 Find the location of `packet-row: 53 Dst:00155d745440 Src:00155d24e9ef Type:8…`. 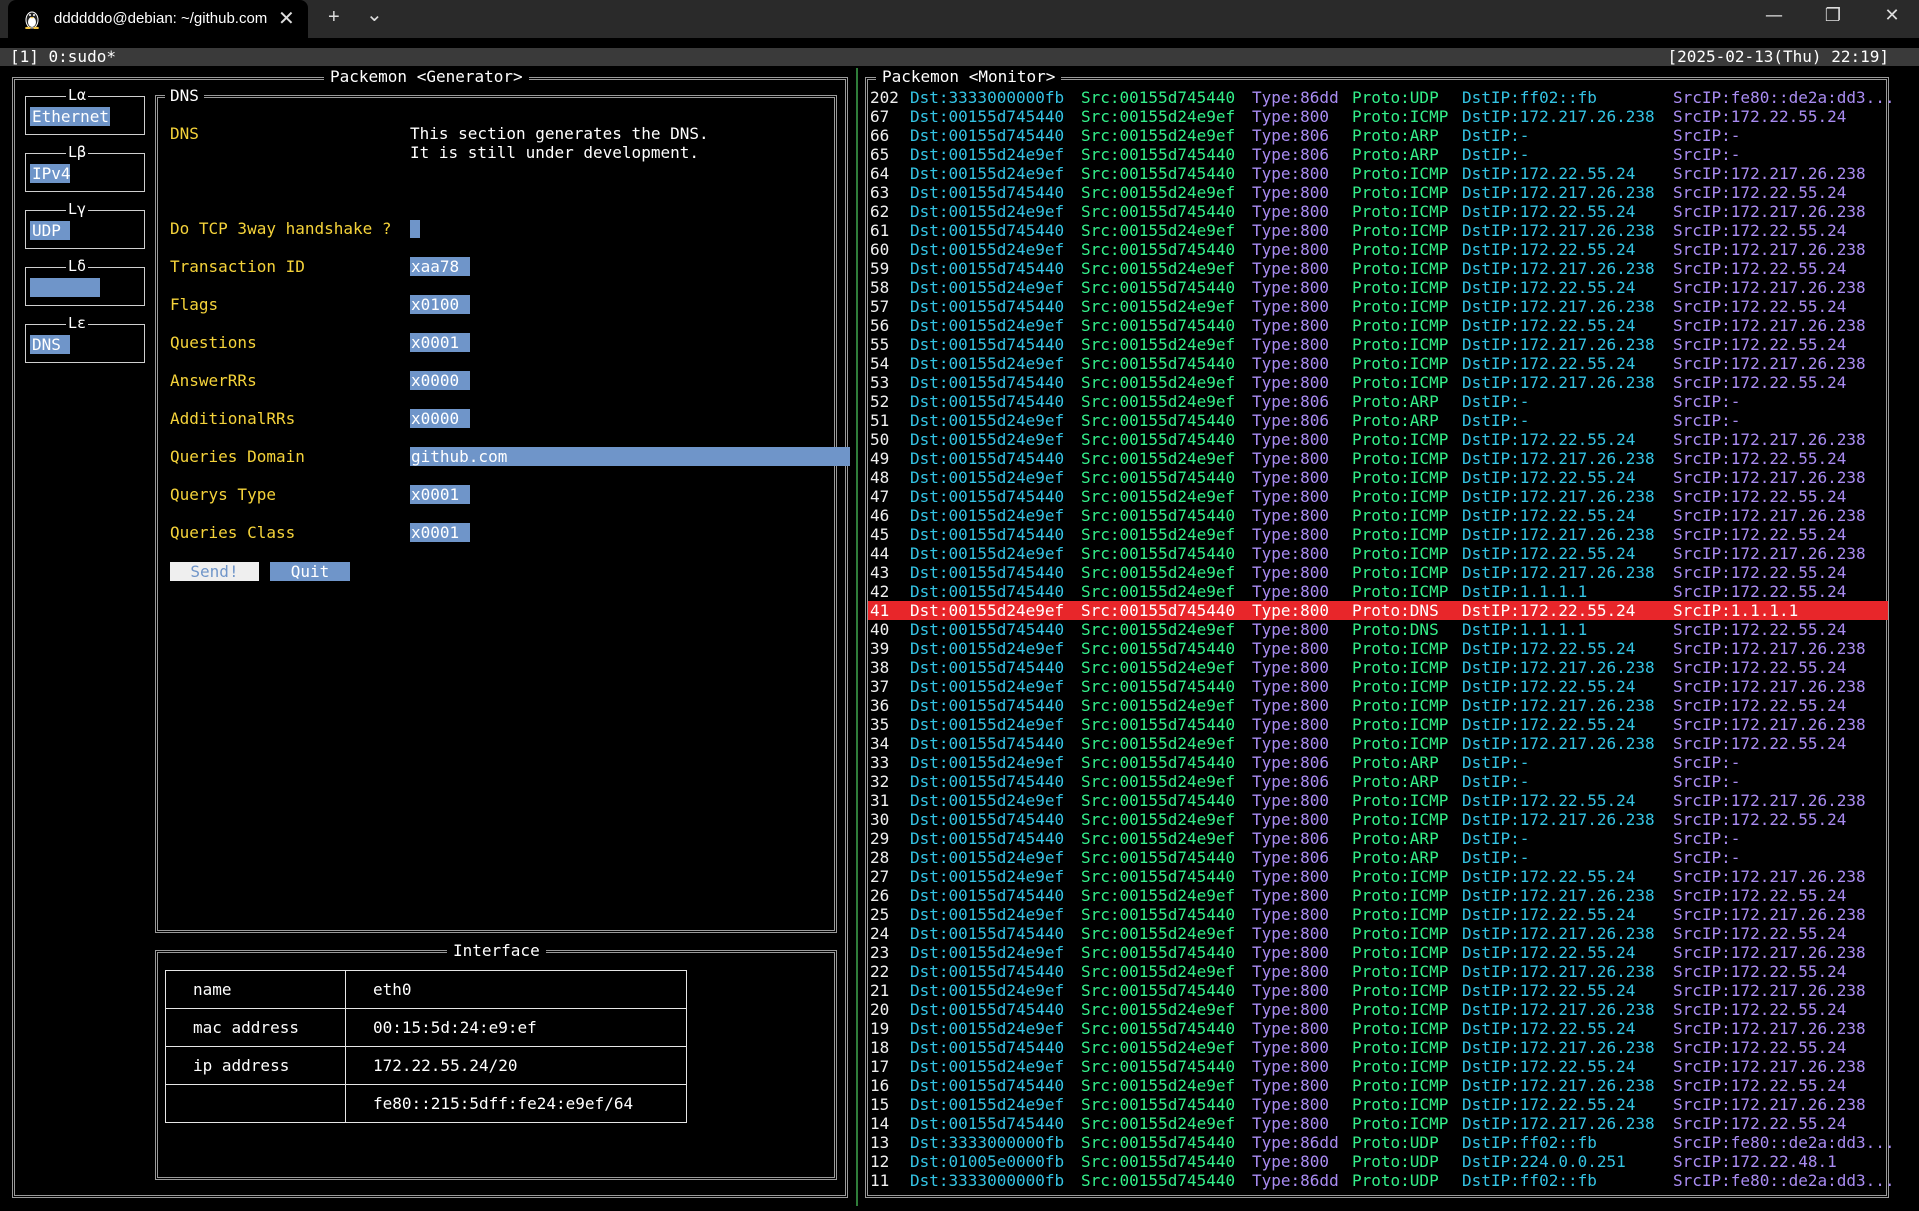

packet-row: 53 Dst:00155d745440 Src:00155d24e9ef Type:8… is located at coordinates (1378, 382).